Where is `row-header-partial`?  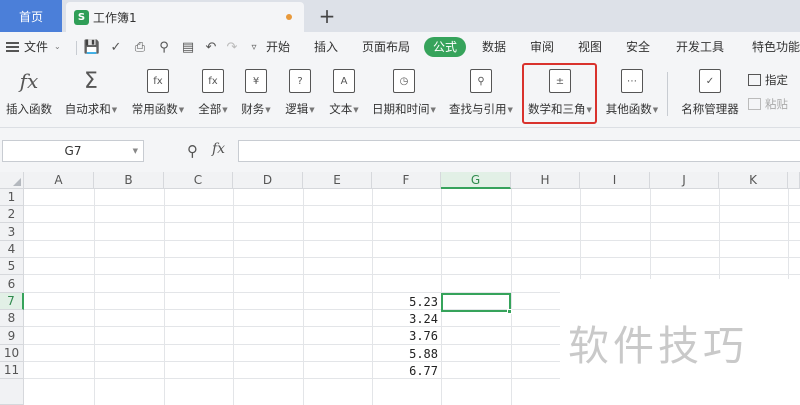
row-header-partial is located at coordinates (12, 392).